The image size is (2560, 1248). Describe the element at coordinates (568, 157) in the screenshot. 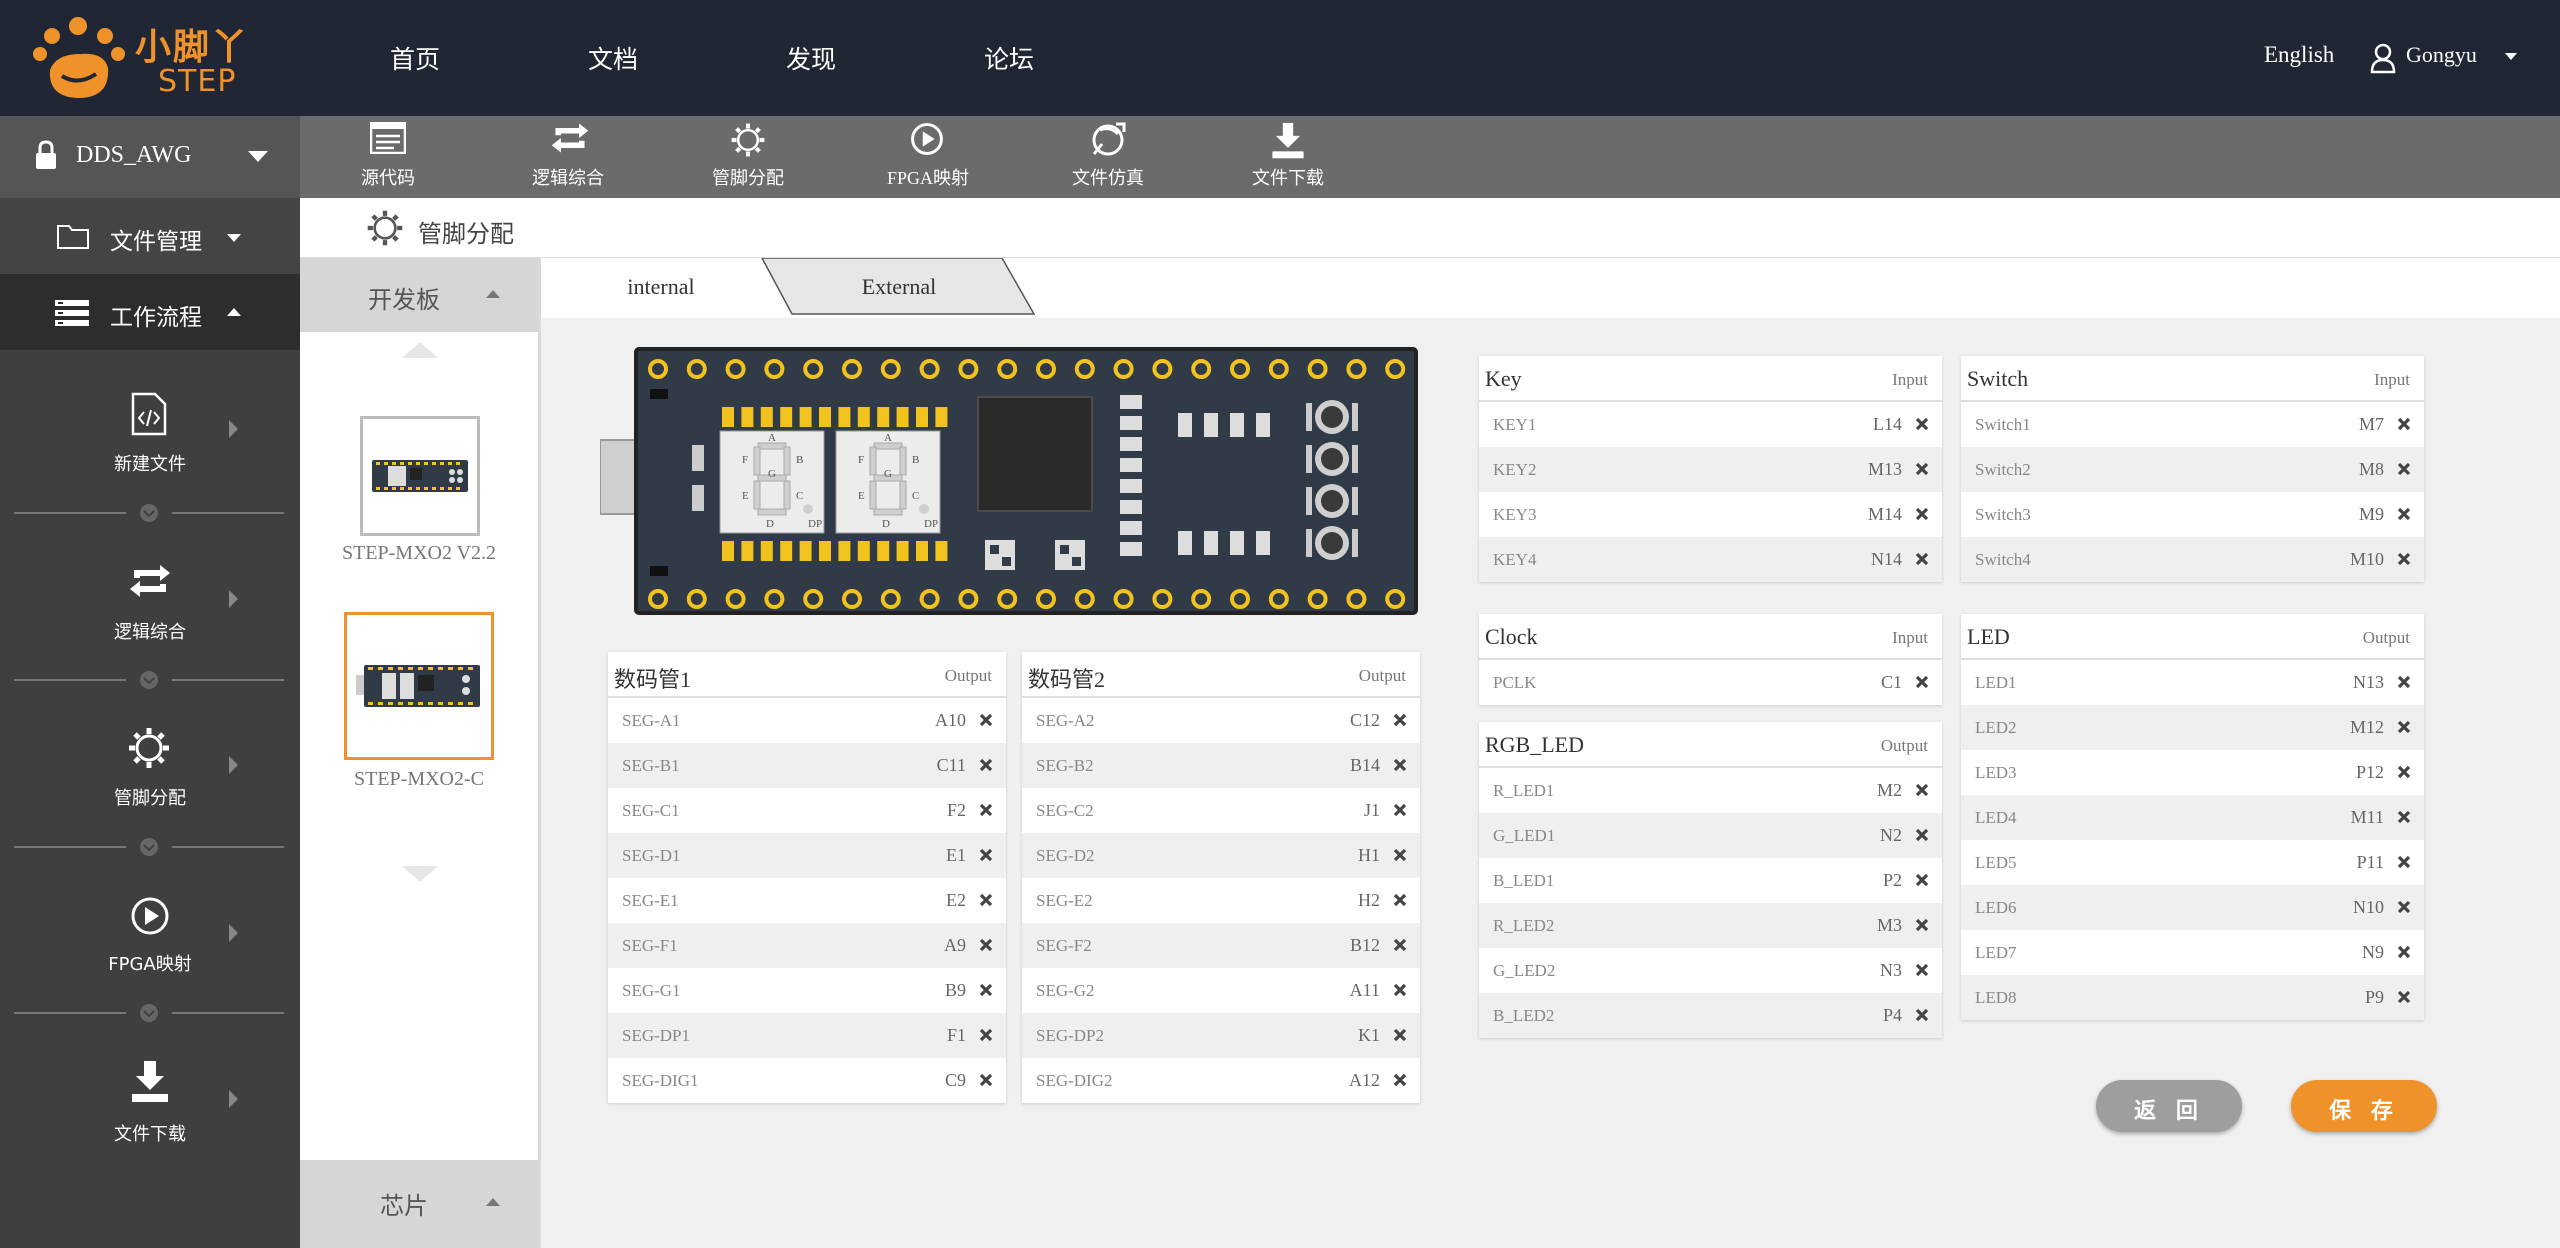

I see `tool-synthesis: 逻辑综合` at that location.